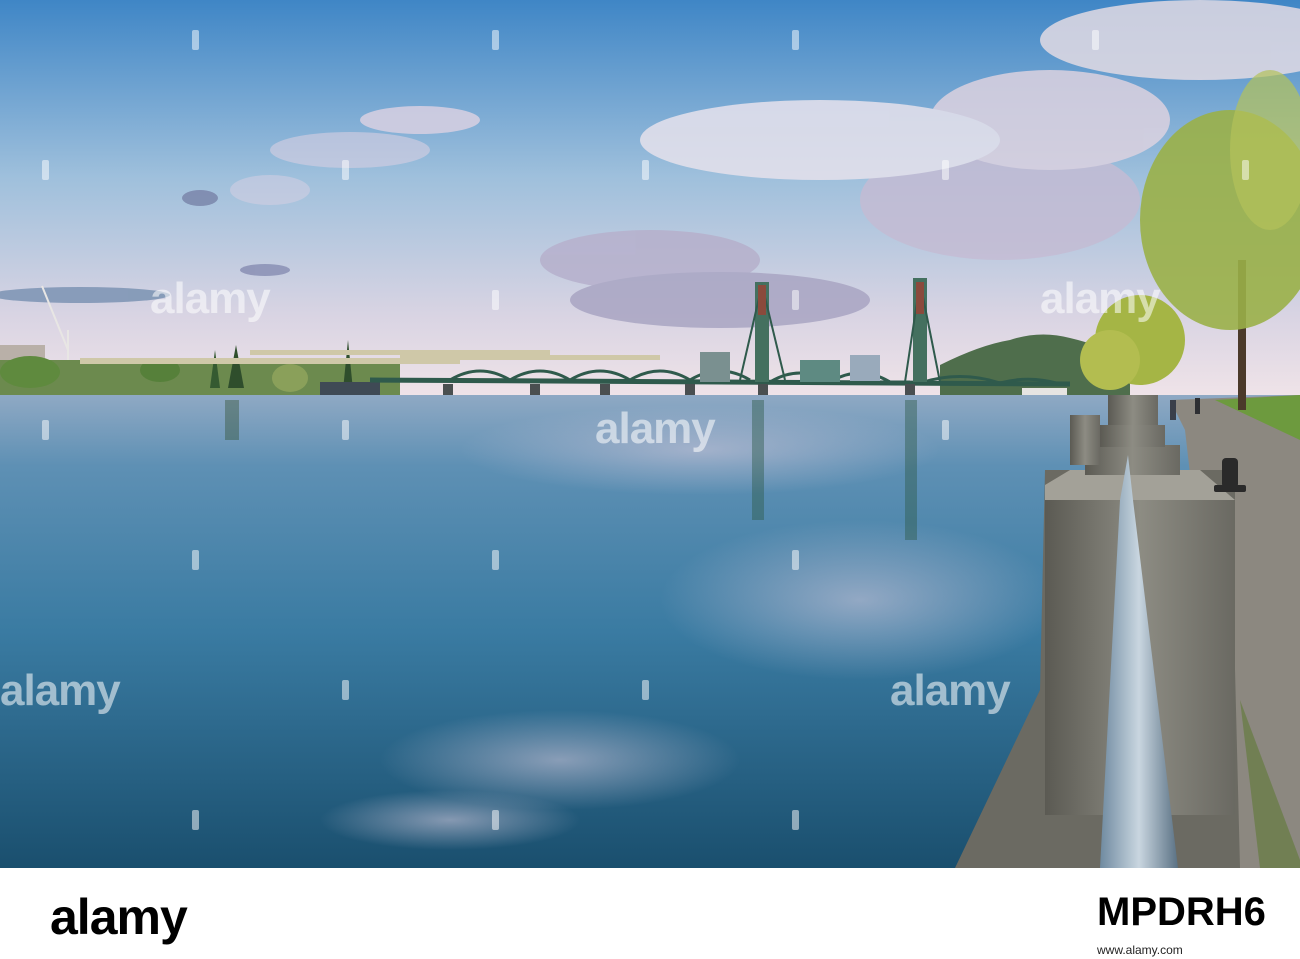 The height and width of the screenshot is (959, 1300). Describe the element at coordinates (119, 917) in the screenshot. I see `footer-logo: alamy` at that location.